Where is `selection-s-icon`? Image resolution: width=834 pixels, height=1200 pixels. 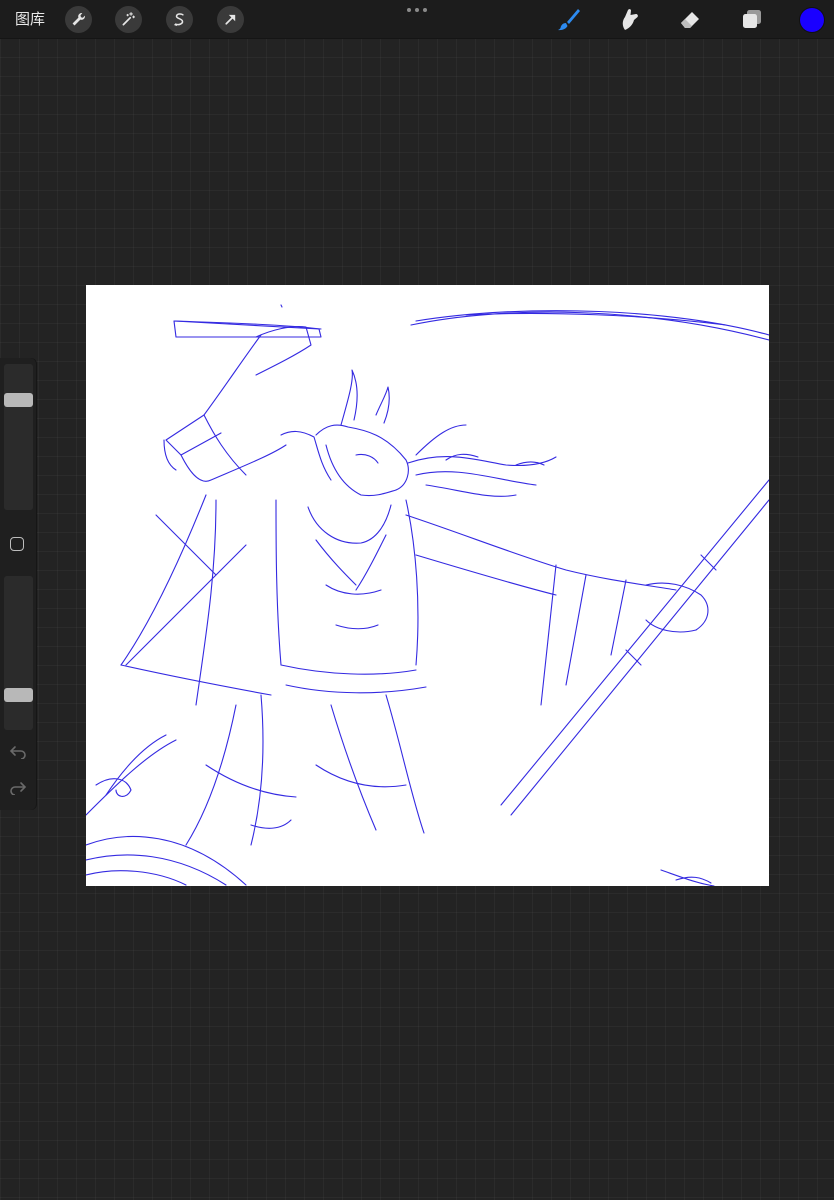
selection-s-icon is located at coordinates (179, 19).